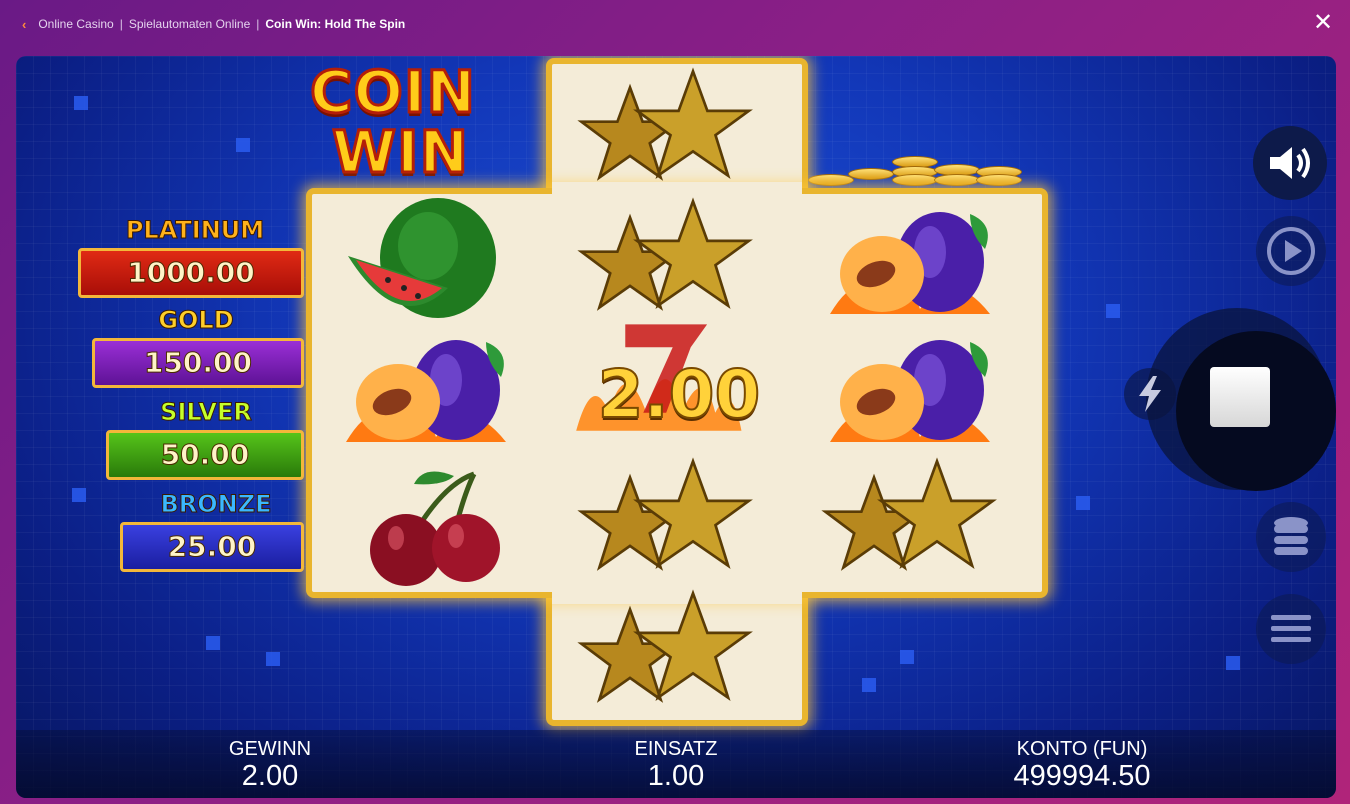  I want to click on win-display: GEWINN 2.00, so click(270, 765).